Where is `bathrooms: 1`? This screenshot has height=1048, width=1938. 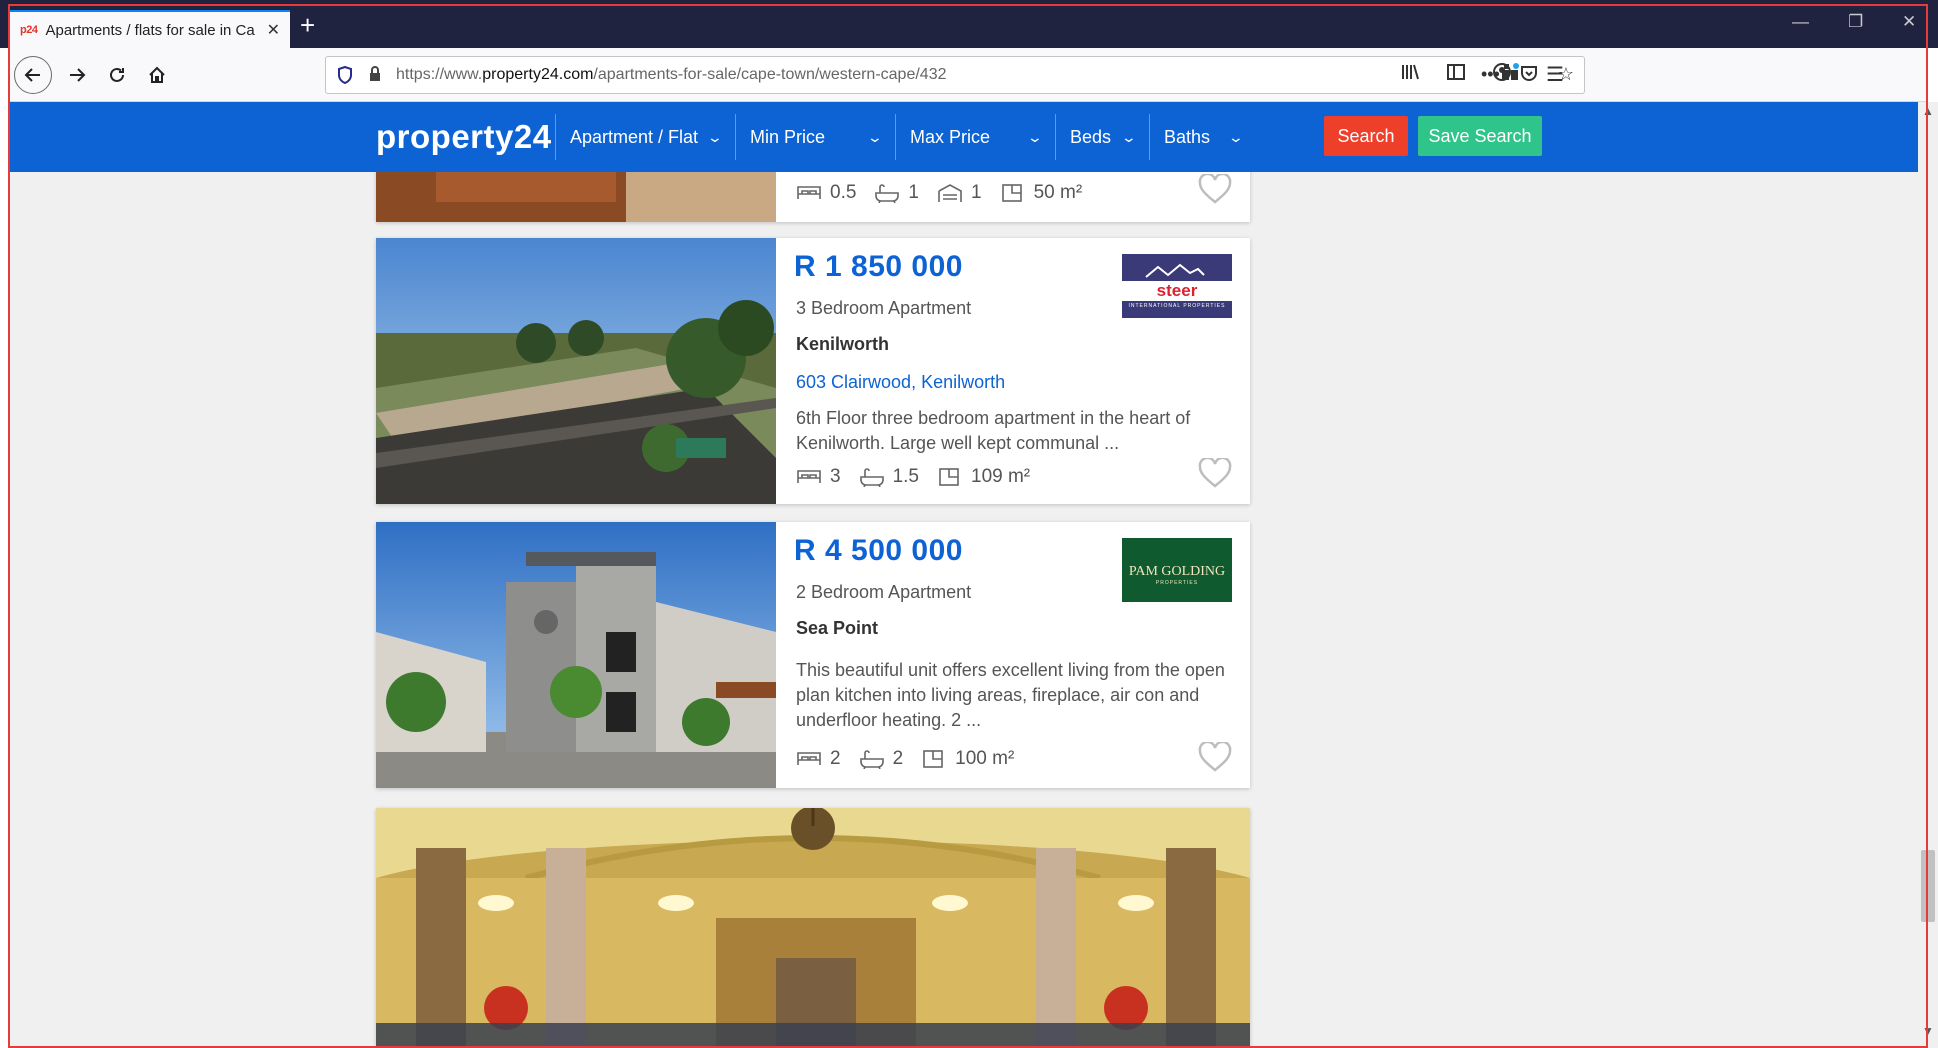 bathrooms: 1 is located at coordinates (896, 193).